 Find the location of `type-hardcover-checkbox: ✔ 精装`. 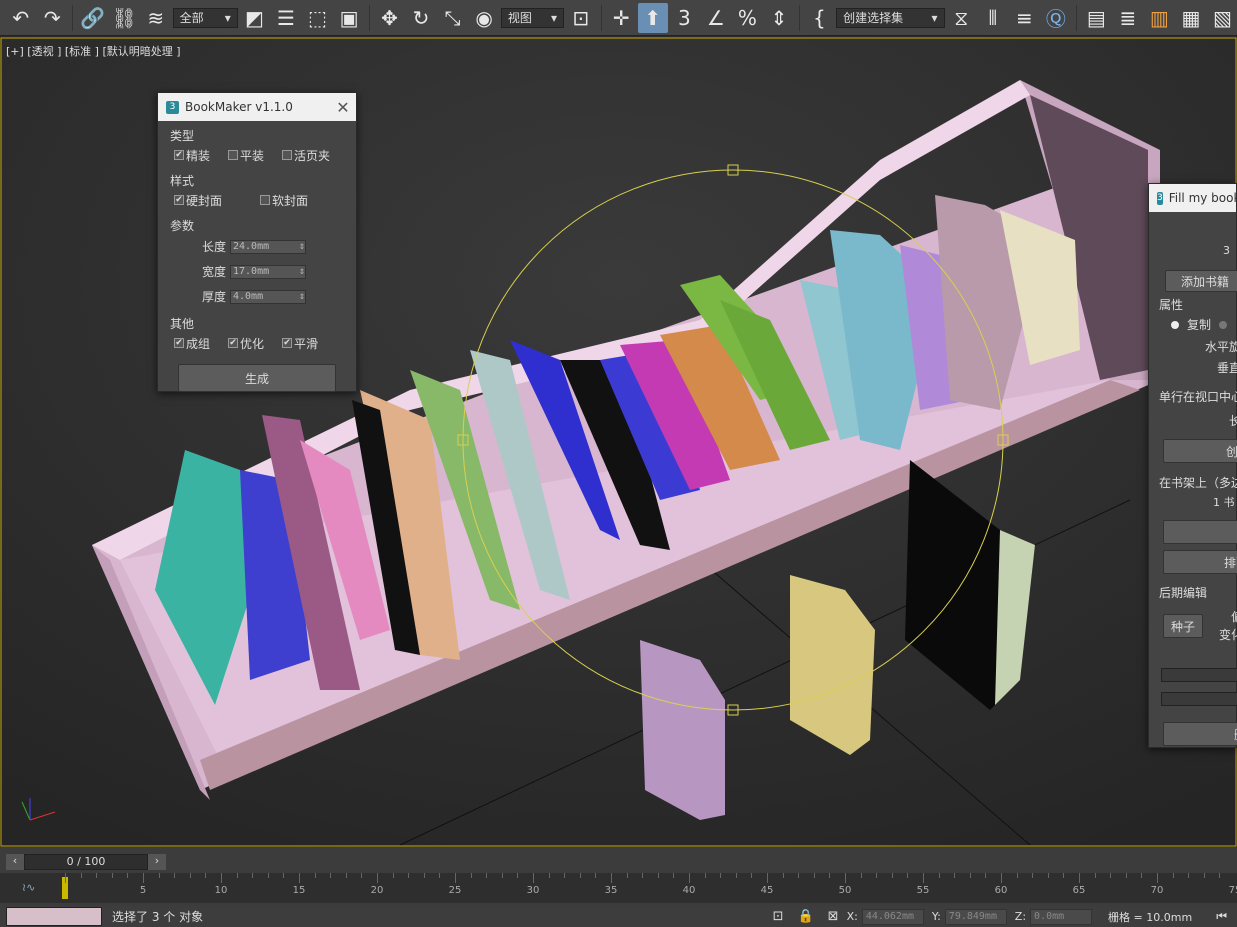

type-hardcover-checkbox: ✔ 精装 is located at coordinates (192, 155).